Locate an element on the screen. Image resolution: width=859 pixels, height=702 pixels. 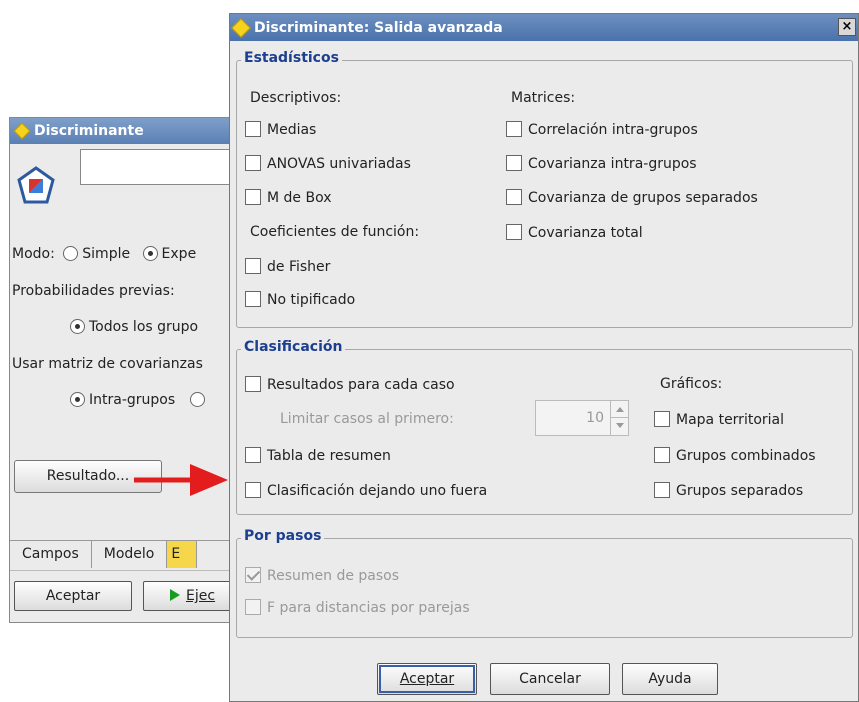
red-arrow-icon is located at coordinates (181, 480).